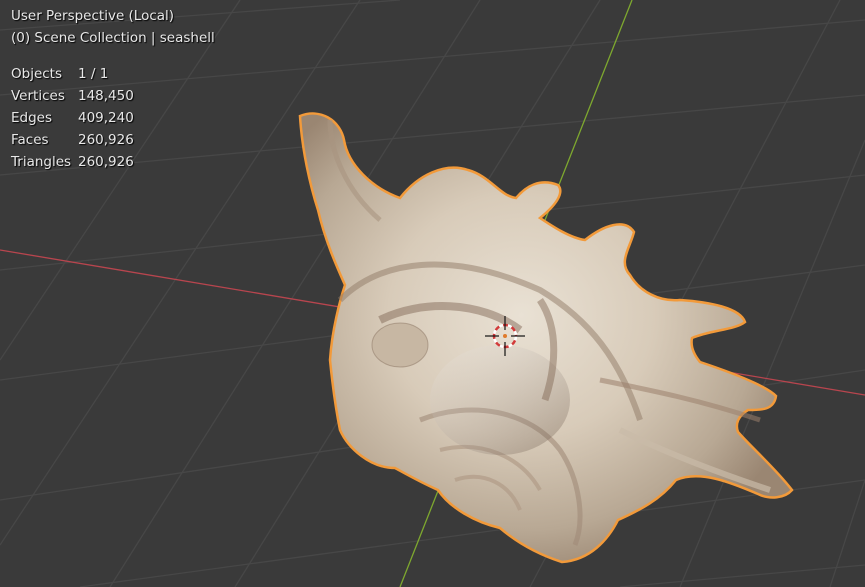  Describe the element at coordinates (106, 96) in the screenshot. I see `stat-value: 148,450` at that location.